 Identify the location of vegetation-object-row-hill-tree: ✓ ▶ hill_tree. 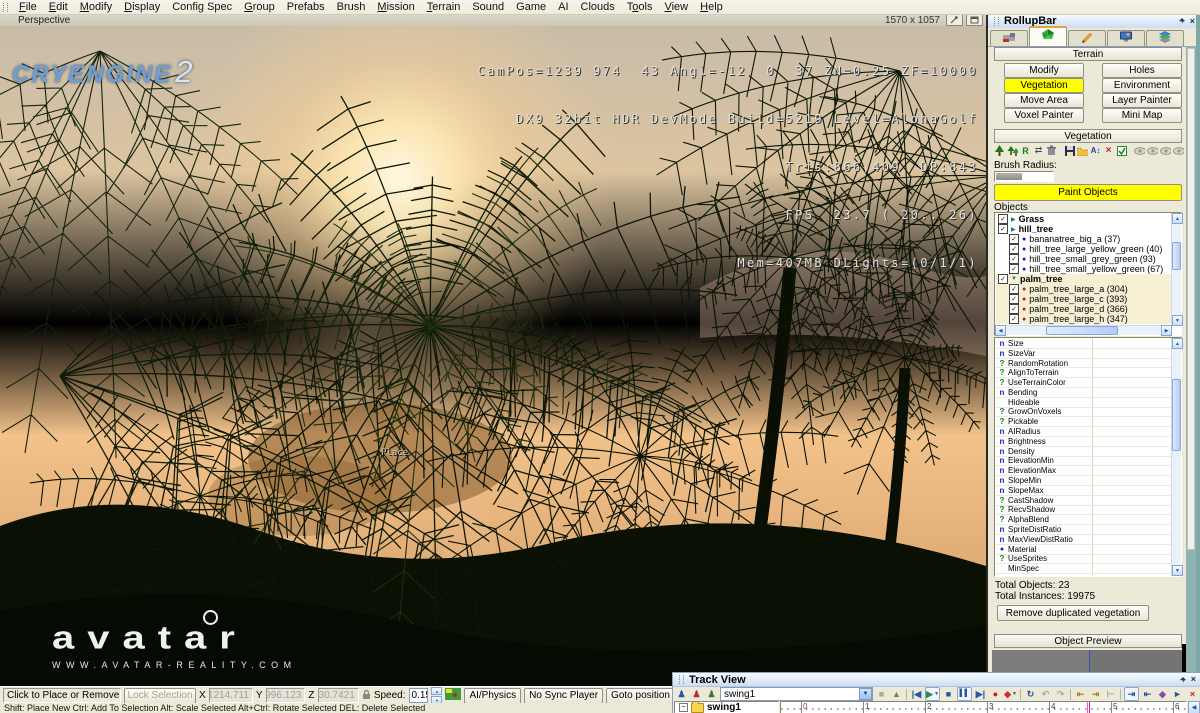
(1083, 229).